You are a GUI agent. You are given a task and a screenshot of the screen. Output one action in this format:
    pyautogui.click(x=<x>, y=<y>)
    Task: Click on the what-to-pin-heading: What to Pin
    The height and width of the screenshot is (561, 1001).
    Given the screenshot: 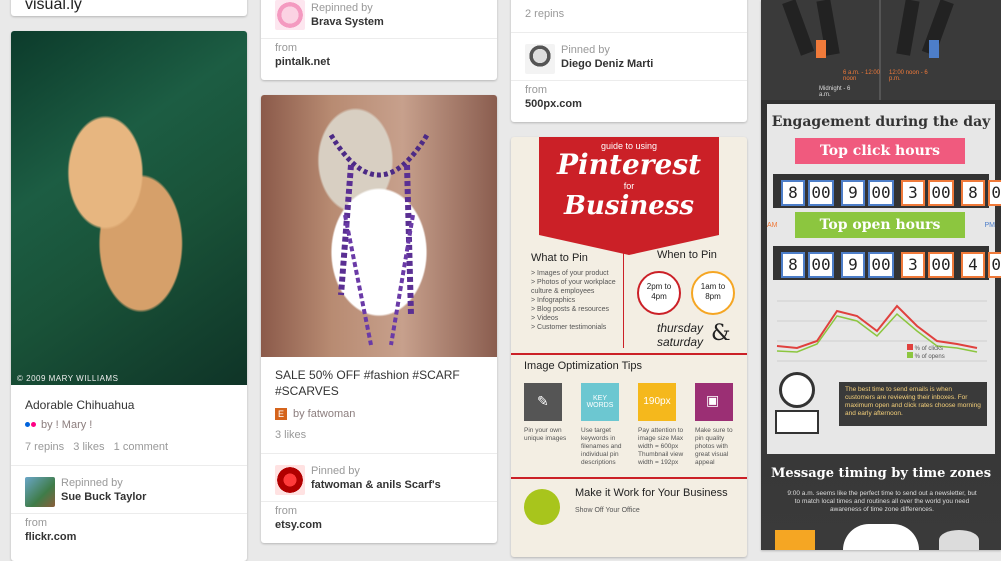 What is the action you would take?
    pyautogui.click(x=559, y=258)
    